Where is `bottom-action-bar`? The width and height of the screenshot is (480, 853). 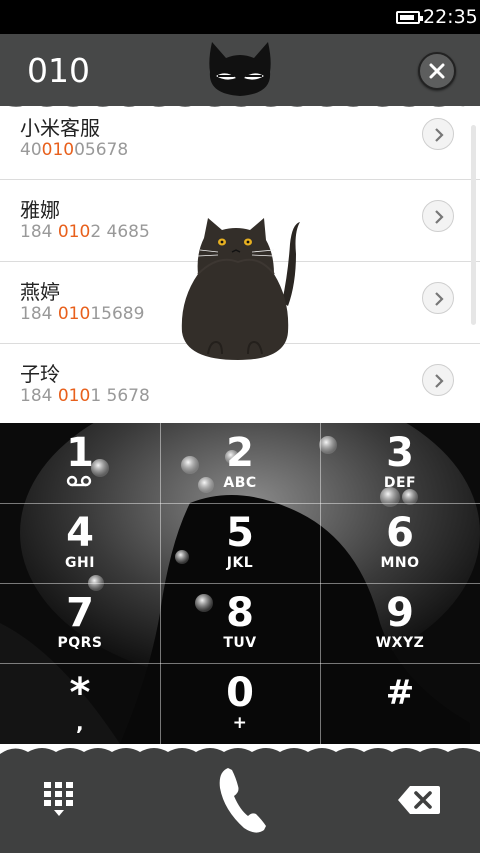 bottom-action-bar is located at coordinates (240, 804).